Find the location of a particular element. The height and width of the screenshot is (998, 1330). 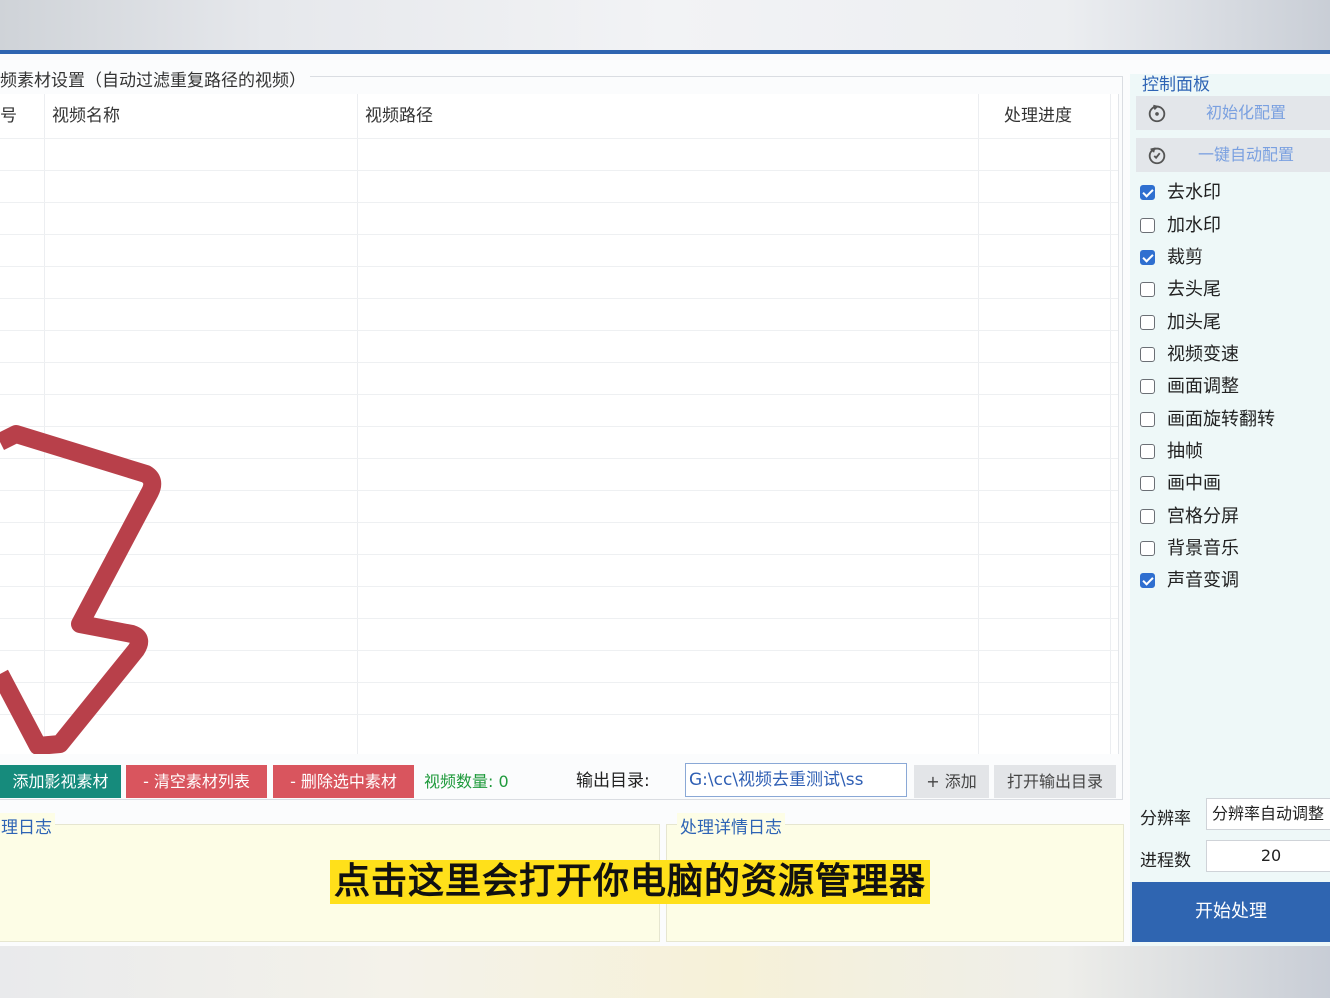

option-label: 声音变调 is located at coordinates (1203, 580).